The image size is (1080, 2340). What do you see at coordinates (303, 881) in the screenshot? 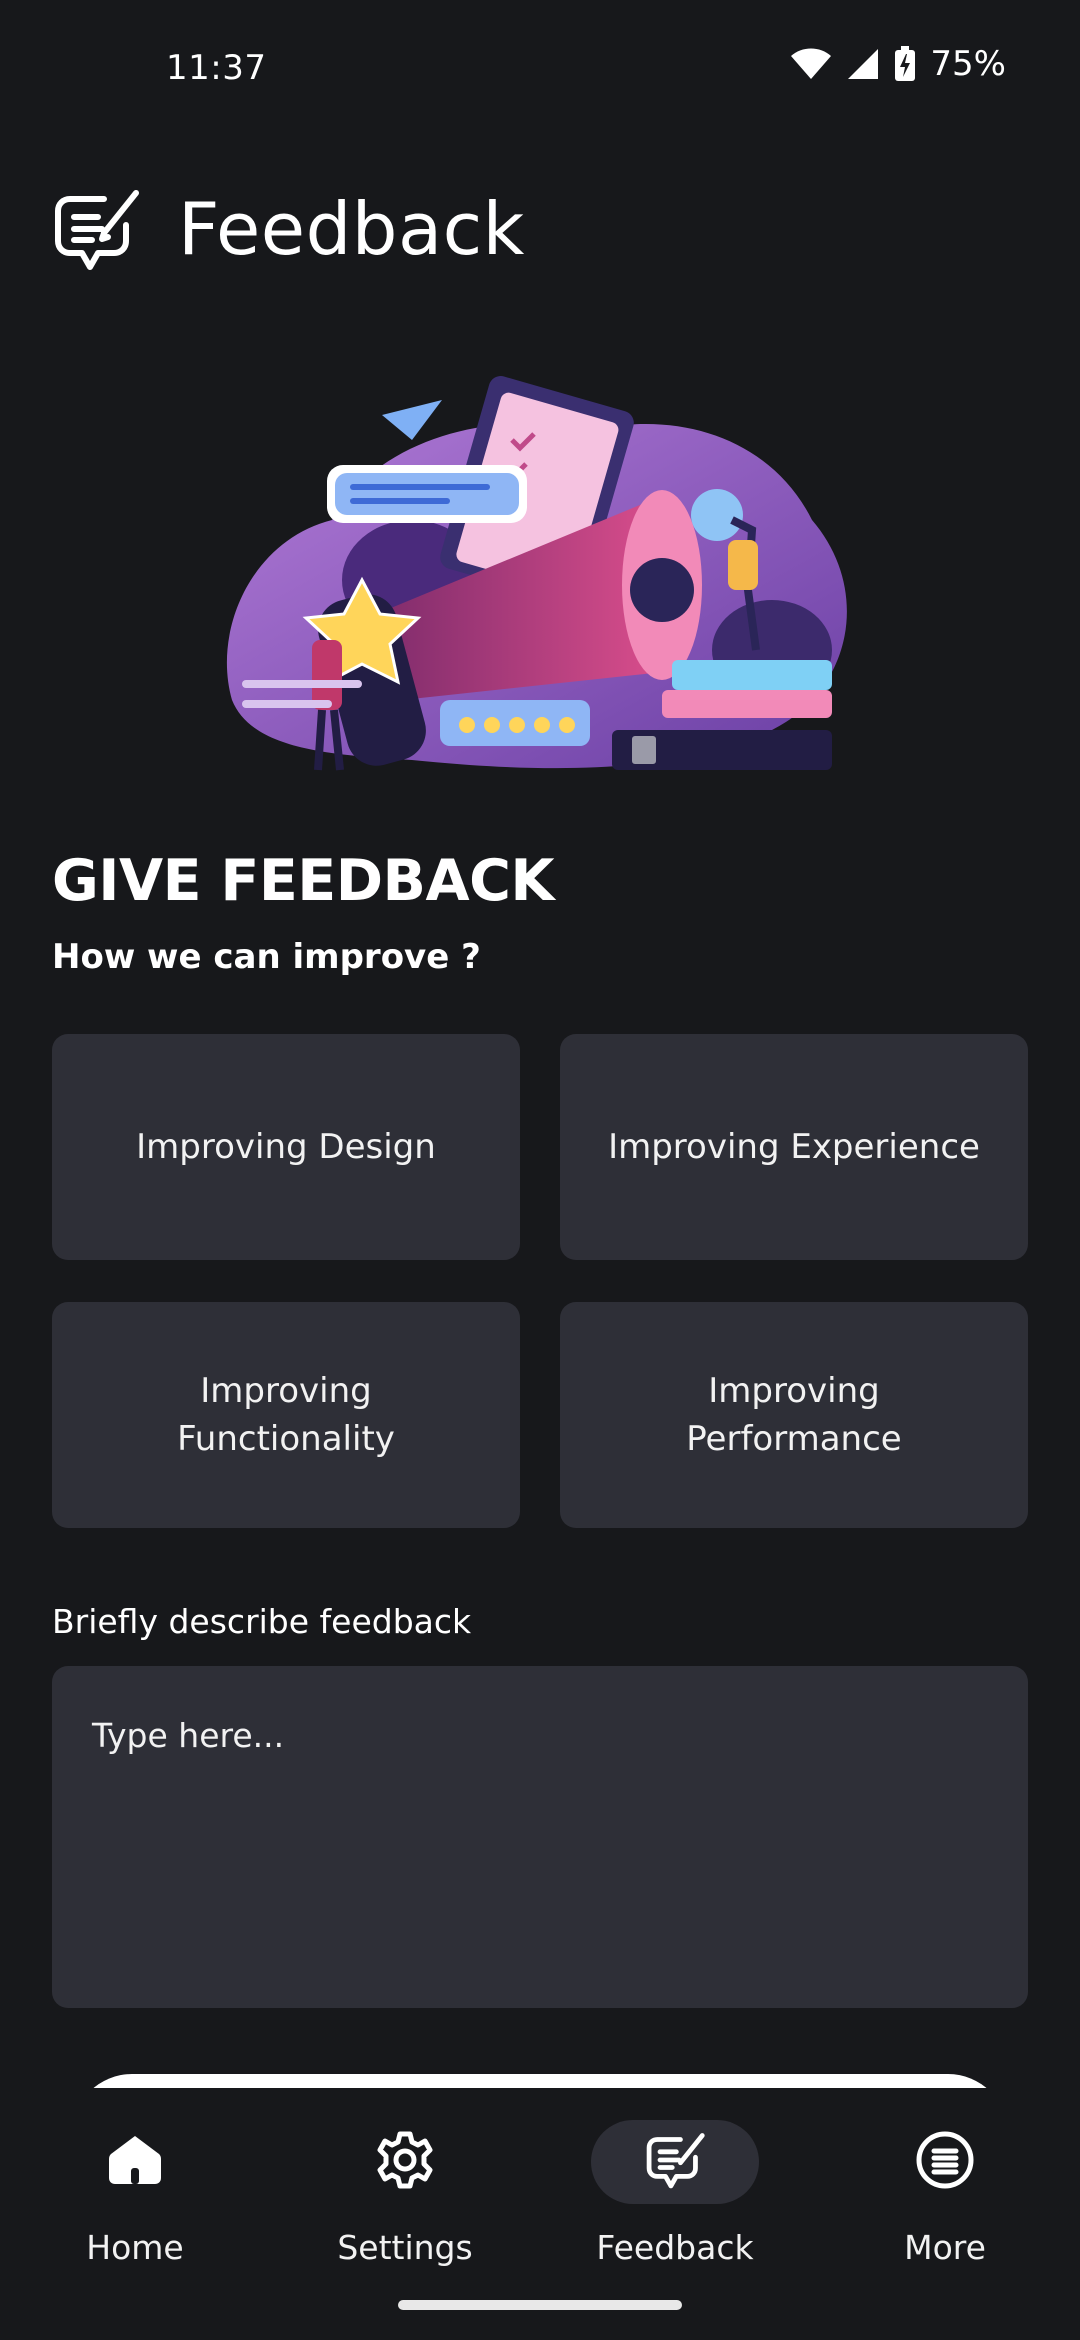
I see `section-title: GIVE FEEDBACK` at bounding box center [303, 881].